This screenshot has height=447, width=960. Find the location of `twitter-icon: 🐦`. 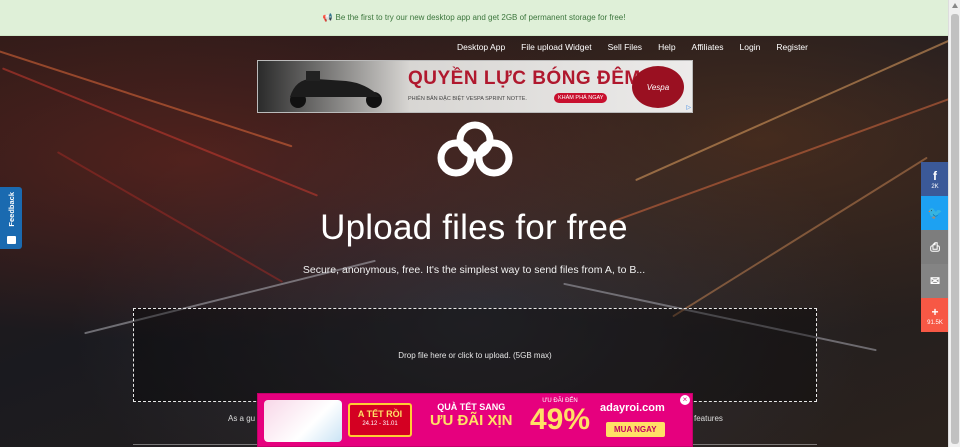

twitter-icon: 🐦 is located at coordinates (935, 213).